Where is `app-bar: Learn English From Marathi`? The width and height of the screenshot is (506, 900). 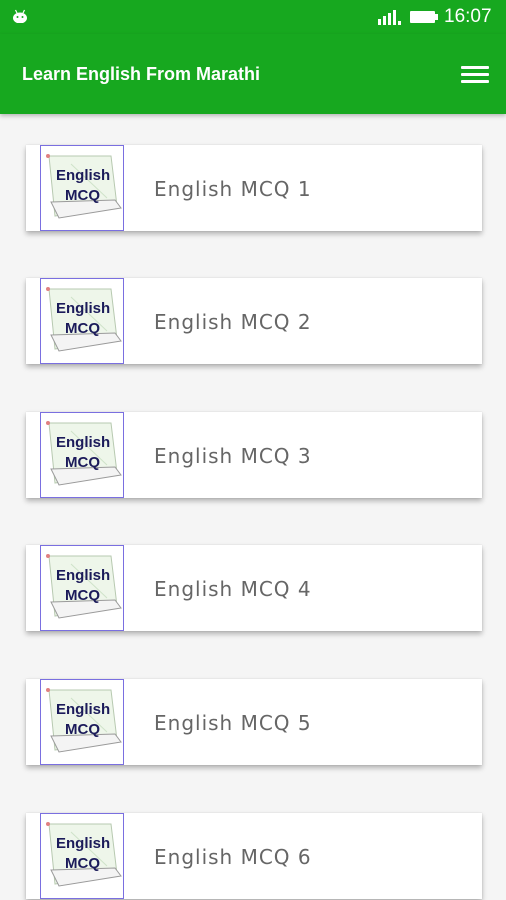
app-bar: Learn English From Marathi is located at coordinates (253, 74).